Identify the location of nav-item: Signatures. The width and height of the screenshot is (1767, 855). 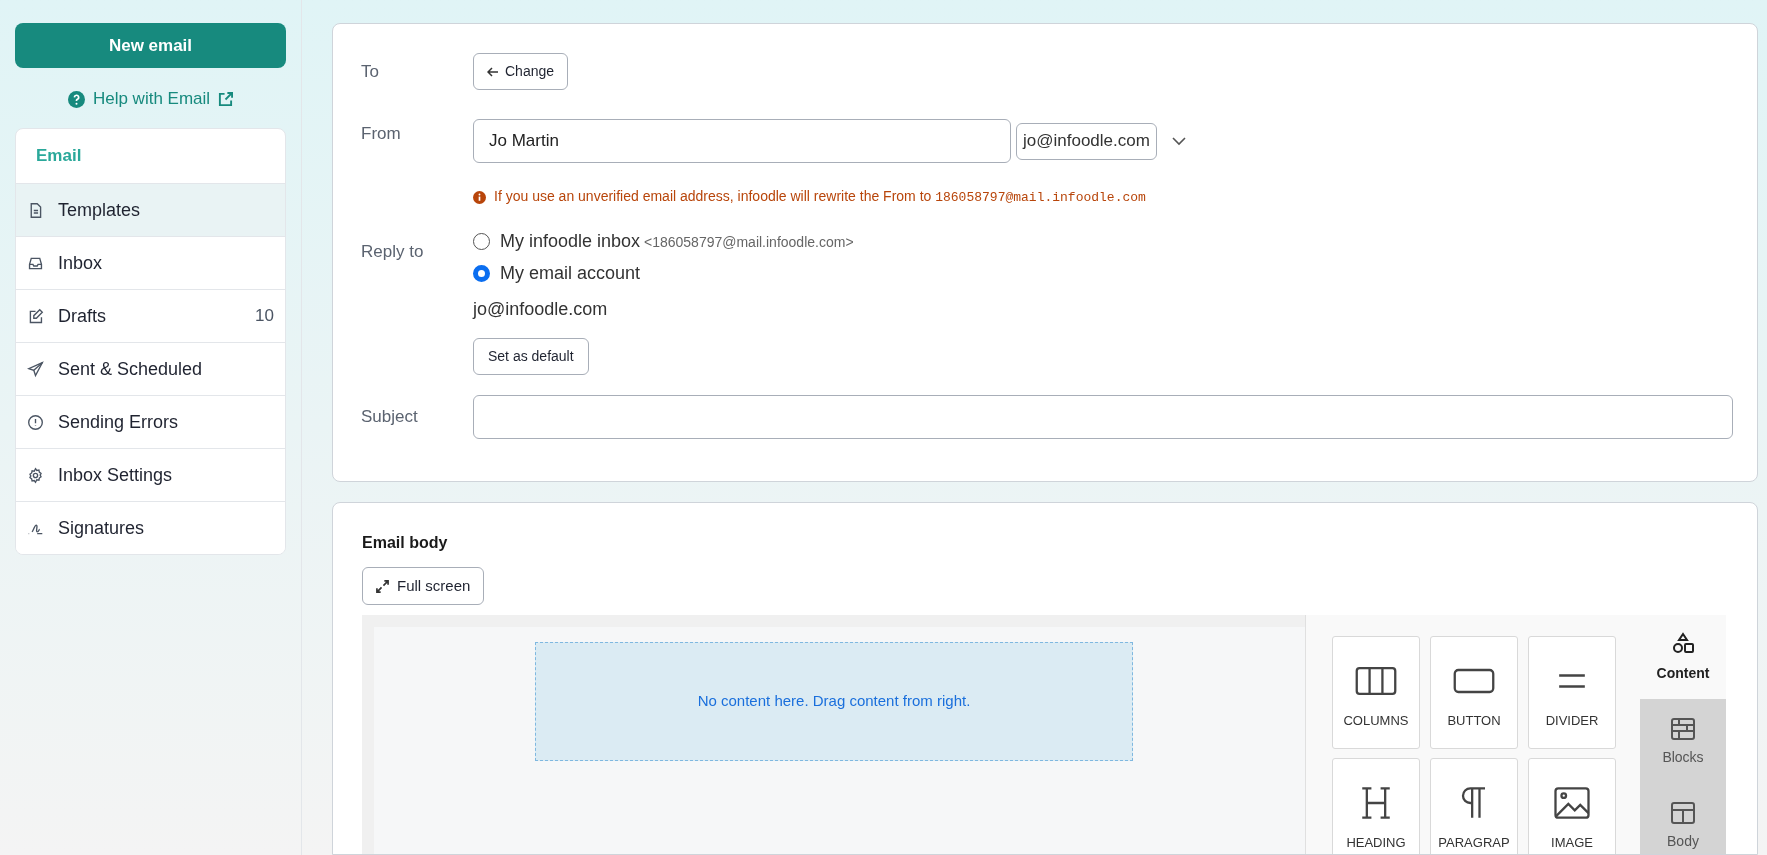
(150, 527).